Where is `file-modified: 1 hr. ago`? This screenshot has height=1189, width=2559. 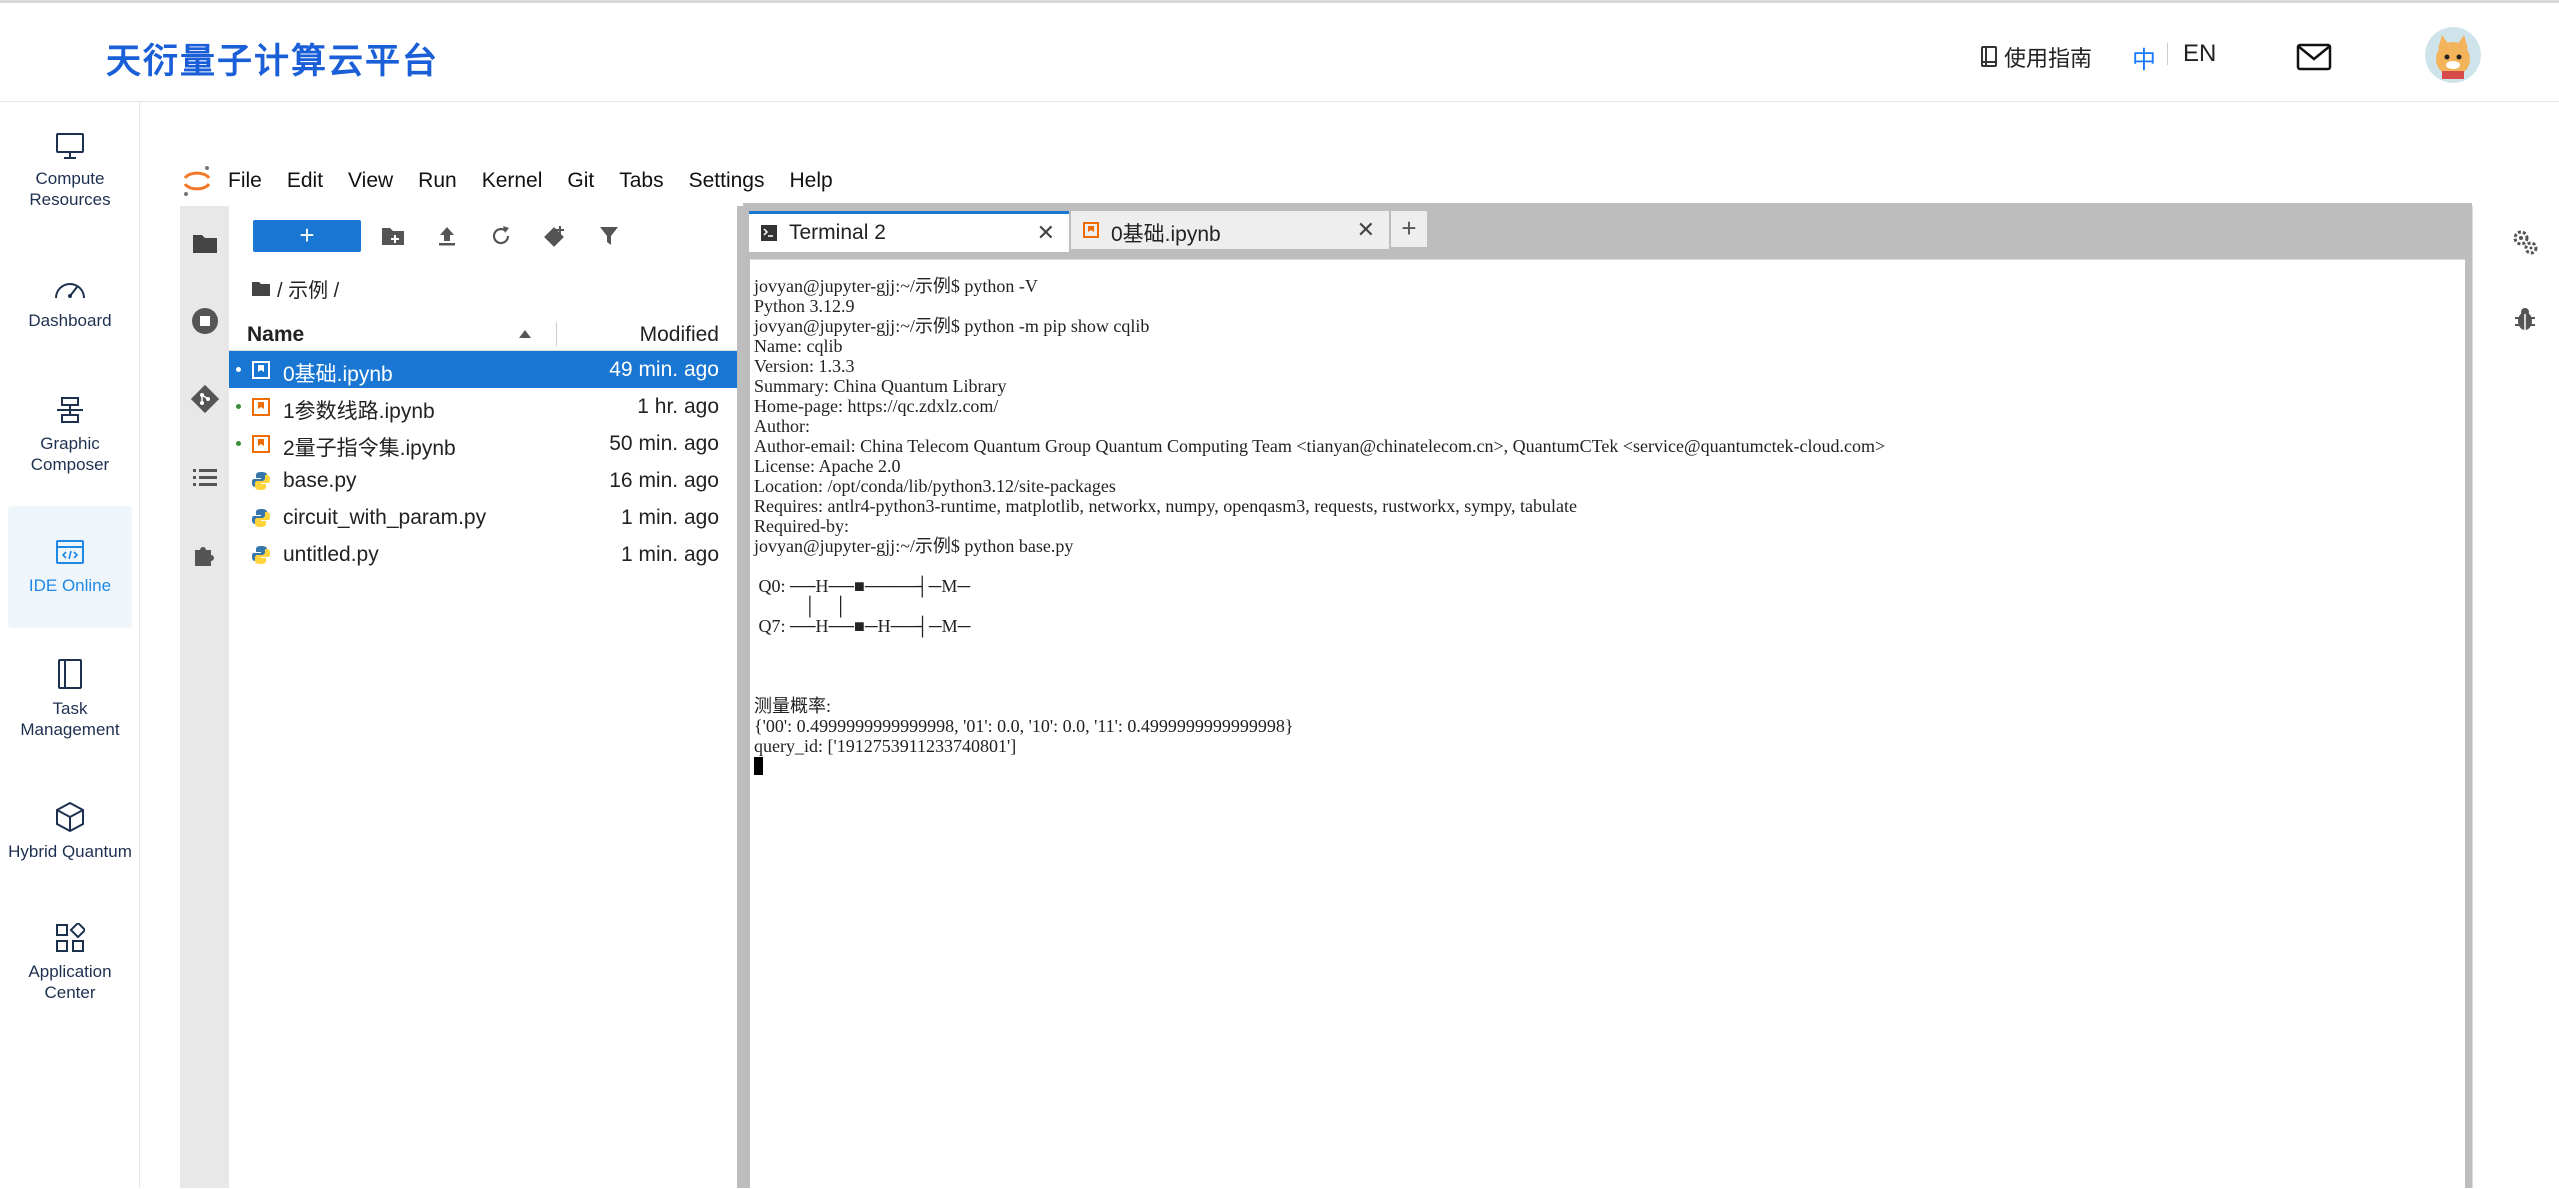
file-modified: 1 hr. ago is located at coordinates (678, 406).